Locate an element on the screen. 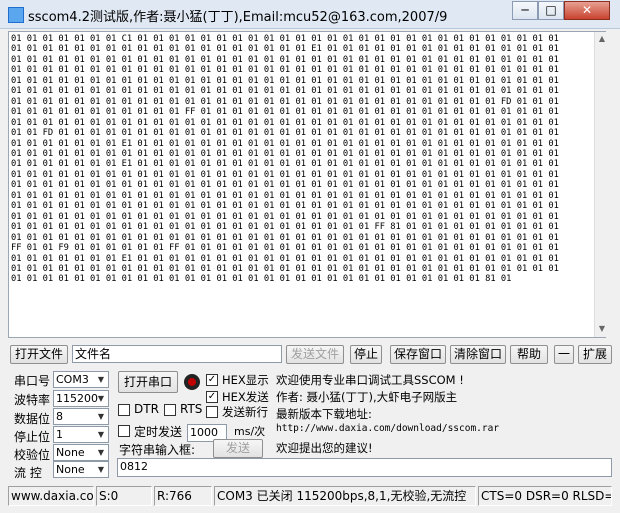 Image resolution: width=620 pixels, height=513 pixels. parity-label: 校验位 is located at coordinates (32, 455).